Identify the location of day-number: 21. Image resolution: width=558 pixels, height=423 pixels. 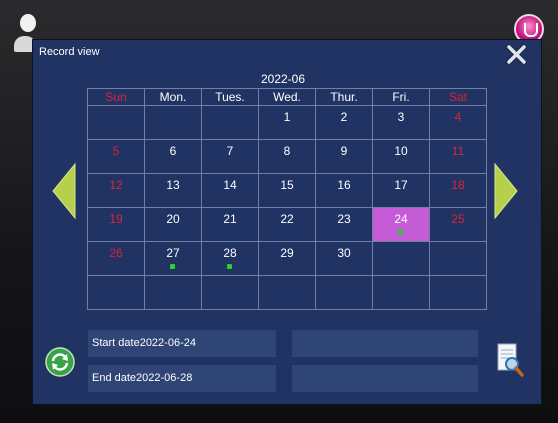
(230, 219).